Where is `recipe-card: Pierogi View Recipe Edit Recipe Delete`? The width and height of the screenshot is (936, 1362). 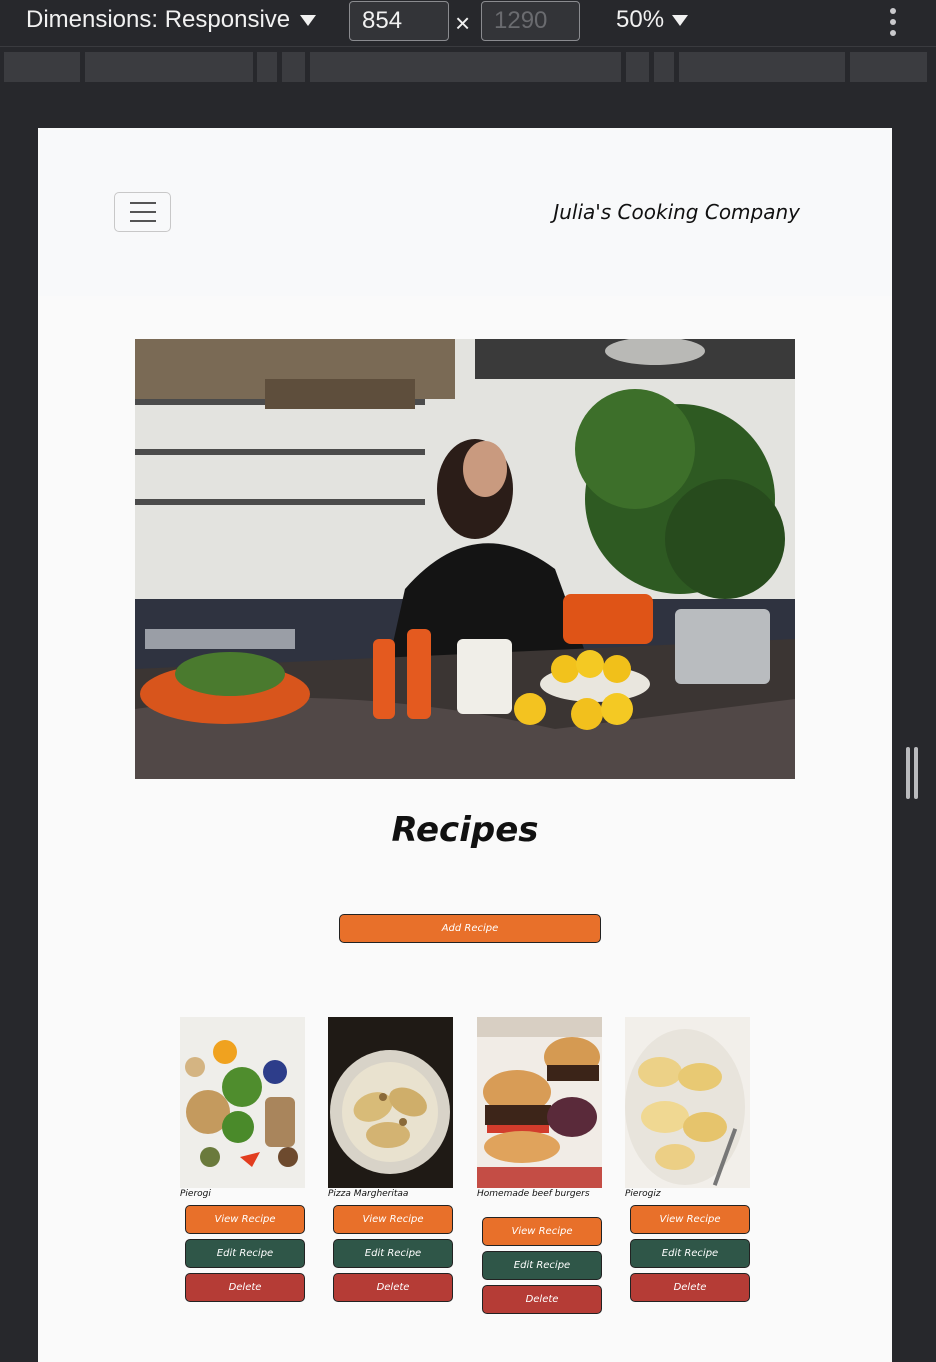
recipe-card: Pierogi View Recipe Edit Recipe Delete is located at coordinates (242, 1159).